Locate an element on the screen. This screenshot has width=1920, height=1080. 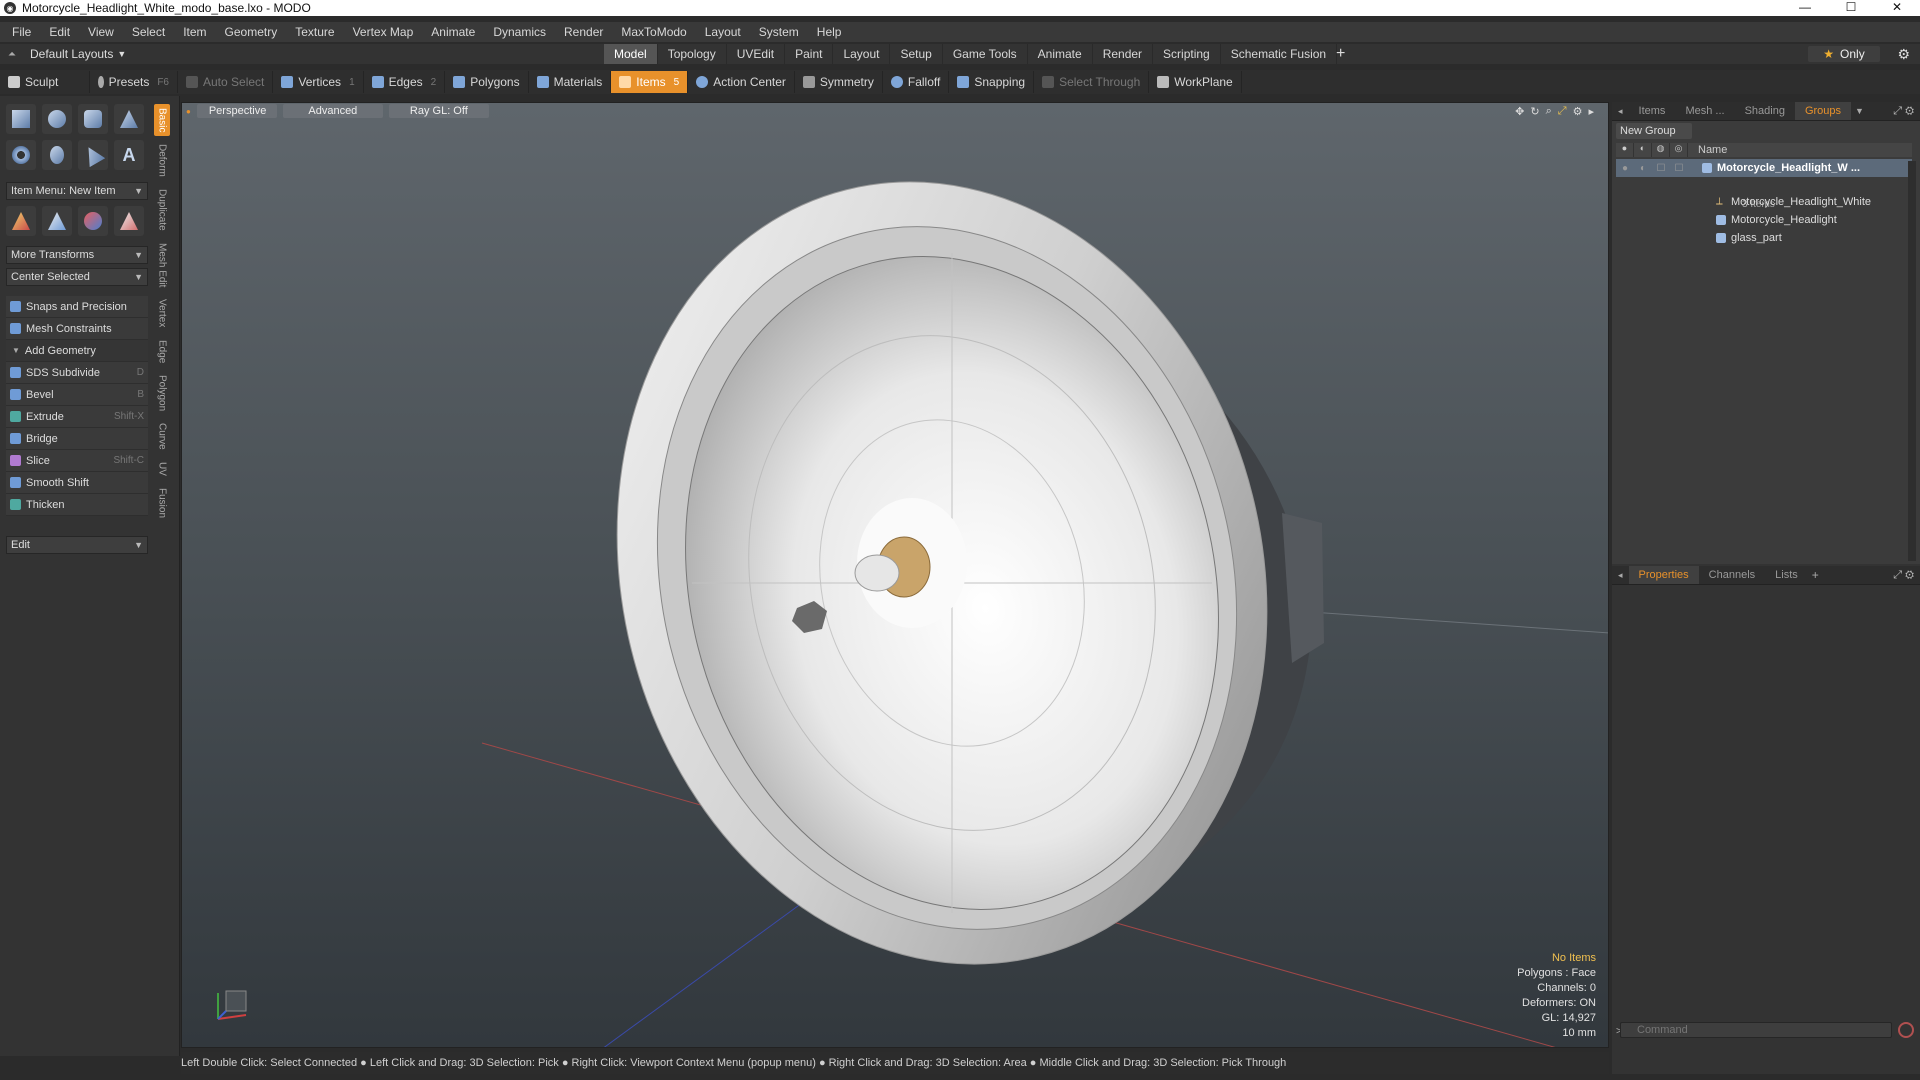
pen-tool-icon is located at coordinates (93, 155).